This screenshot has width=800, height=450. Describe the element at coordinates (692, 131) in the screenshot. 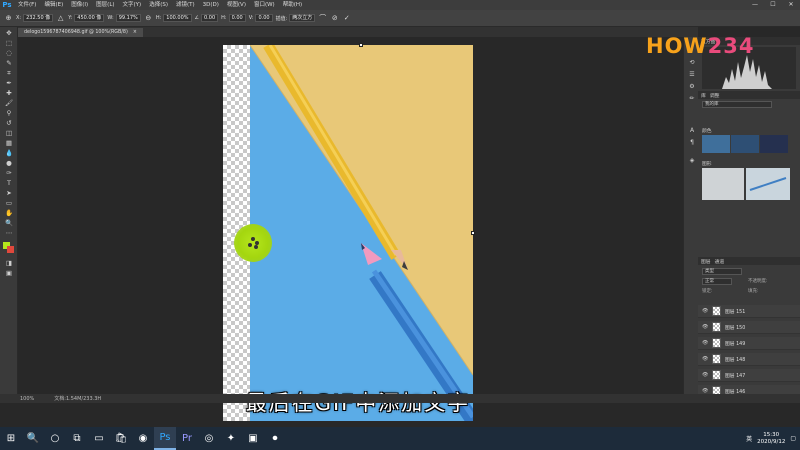

I see `character-panel-icon: A` at that location.